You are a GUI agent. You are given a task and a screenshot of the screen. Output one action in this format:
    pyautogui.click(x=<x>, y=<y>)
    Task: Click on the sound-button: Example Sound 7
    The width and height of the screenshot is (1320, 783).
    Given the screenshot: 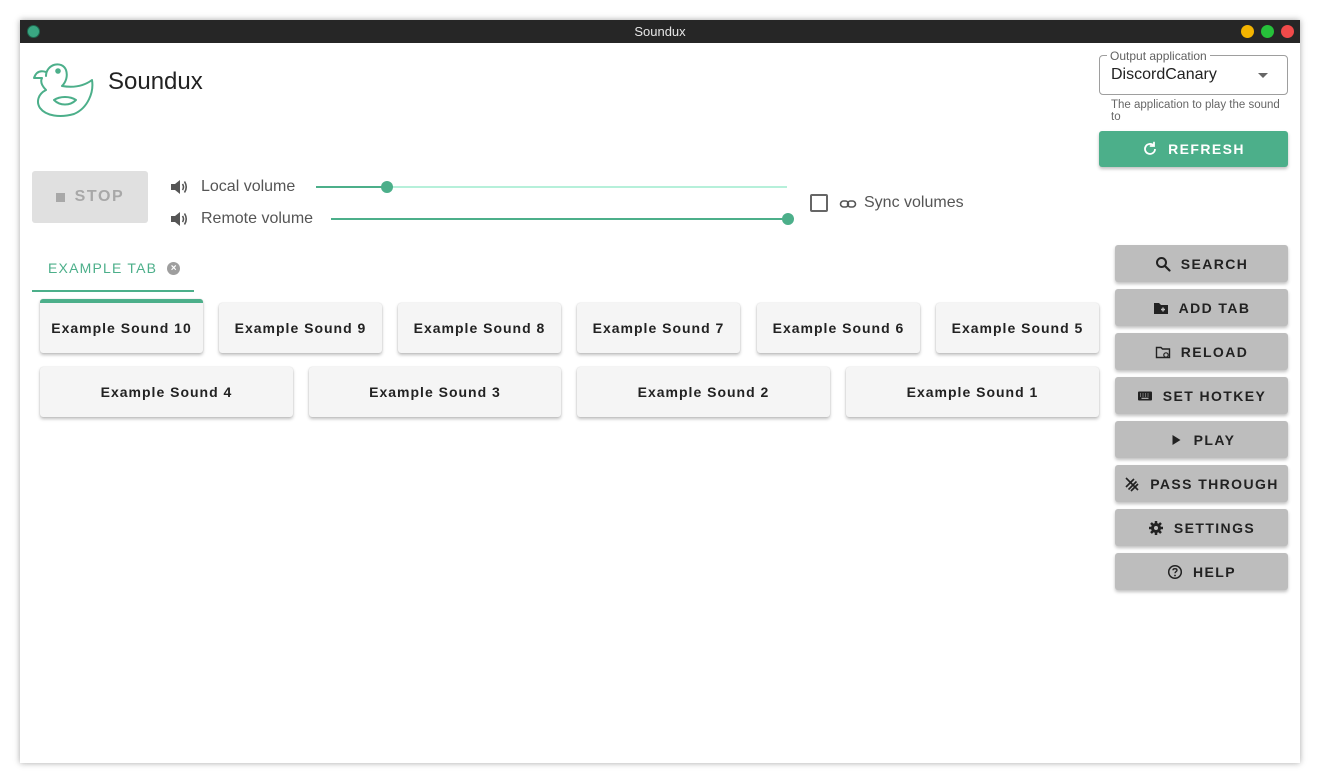 What is the action you would take?
    pyautogui.click(x=658, y=328)
    